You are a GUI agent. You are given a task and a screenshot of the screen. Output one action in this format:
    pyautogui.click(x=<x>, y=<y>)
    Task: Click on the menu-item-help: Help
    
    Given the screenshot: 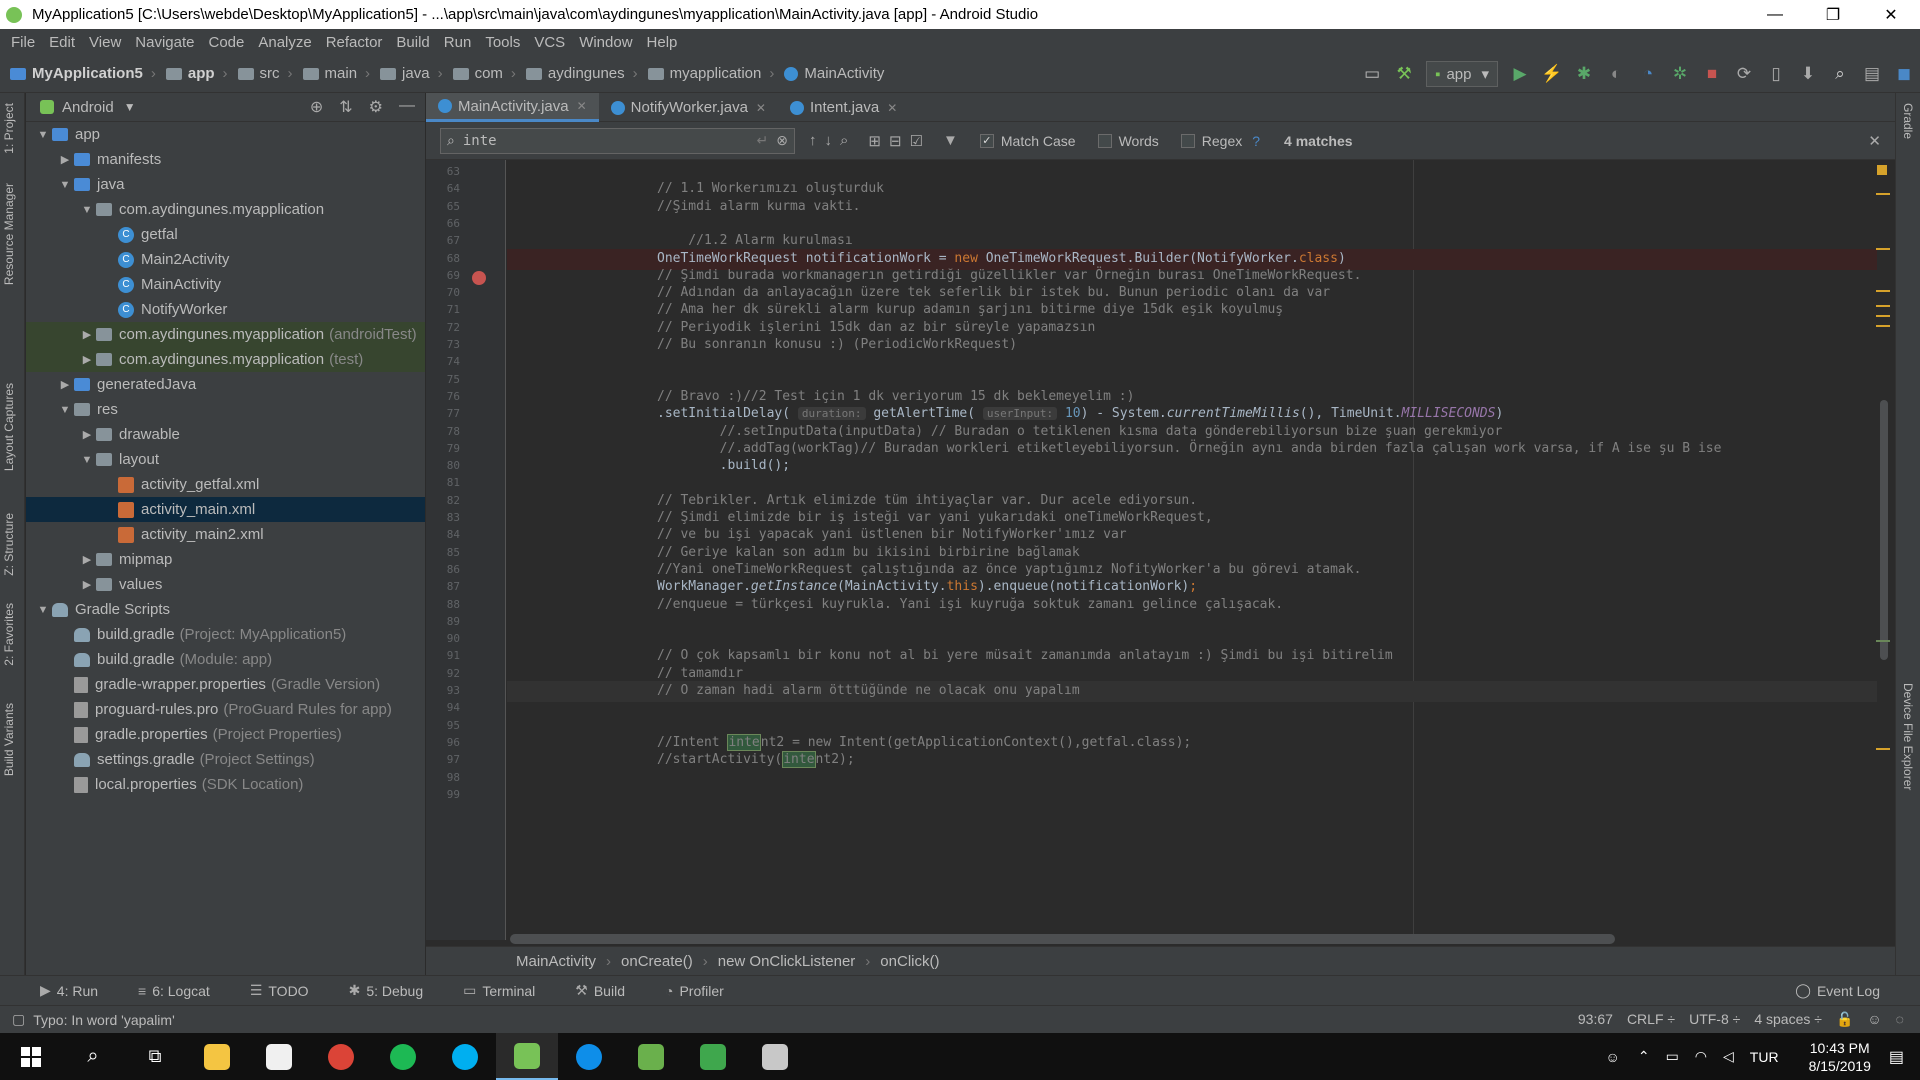 What is the action you would take?
    pyautogui.click(x=662, y=42)
    